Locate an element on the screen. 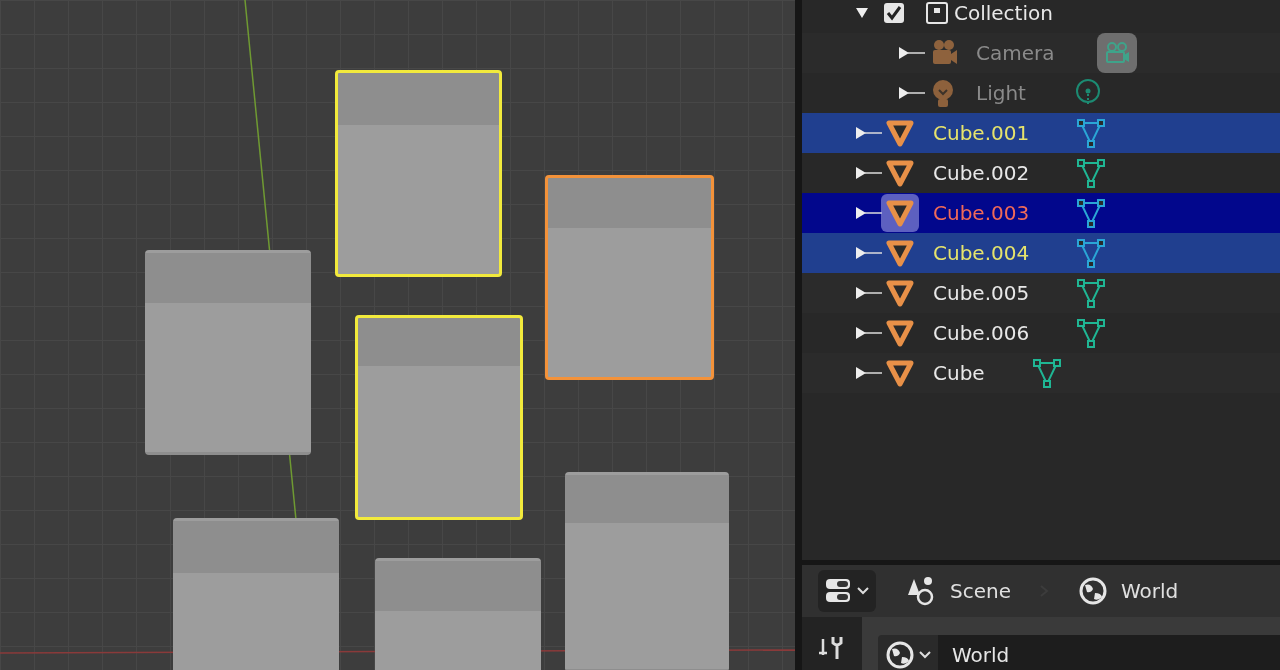  outliner-row: Cube.004 is located at coordinates (1041, 253).